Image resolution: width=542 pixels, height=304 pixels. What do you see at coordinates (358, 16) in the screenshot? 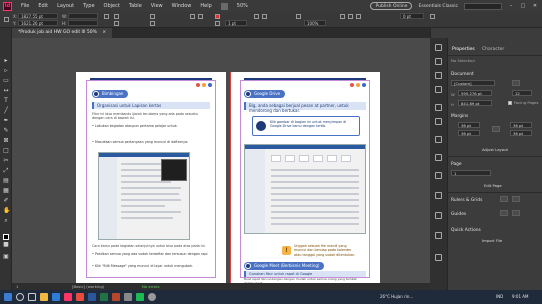
I see `align-right-icon` at bounding box center [358, 16].